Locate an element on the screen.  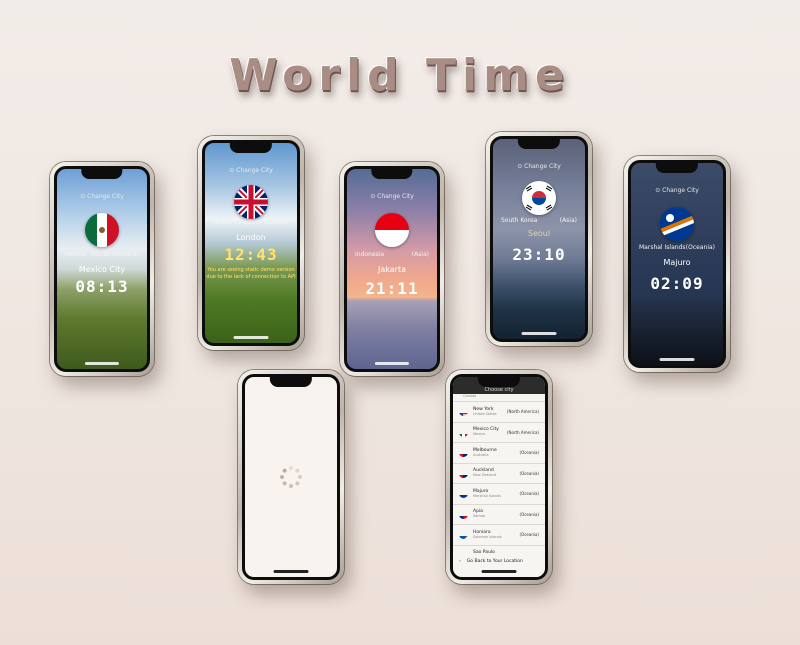
country-label: Marshal Islands is located at coordinates (662, 247).